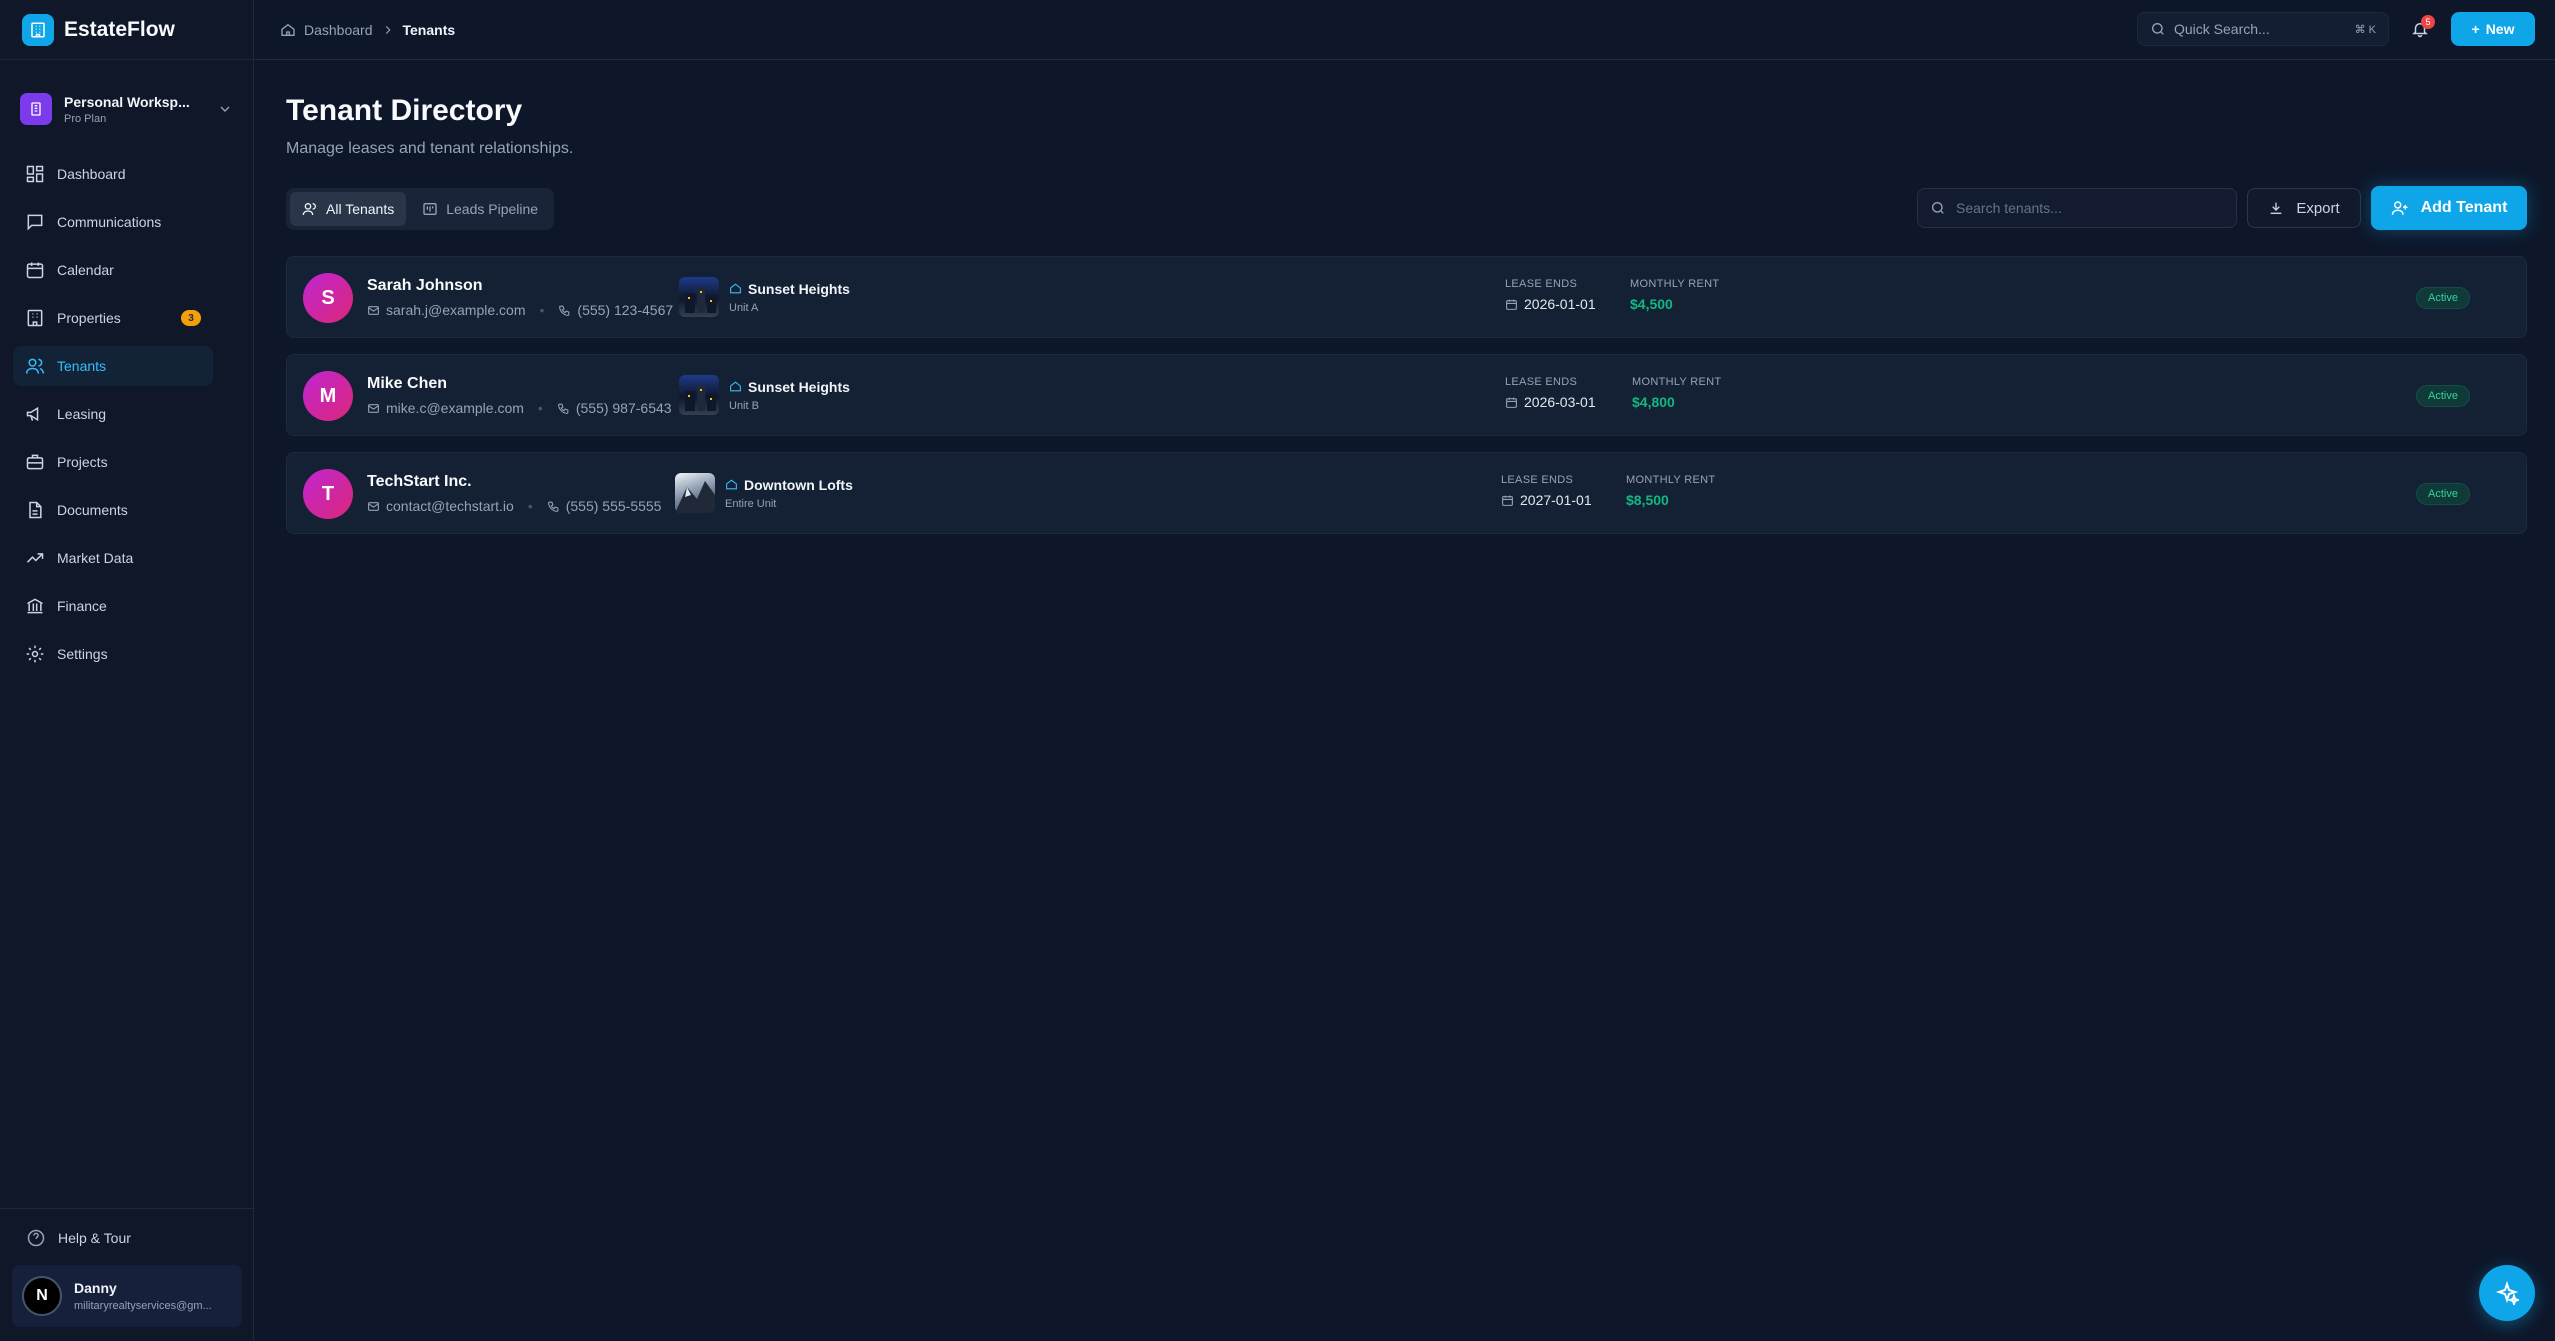 The image size is (2555, 1341). What do you see at coordinates (1647, 500) in the screenshot?
I see `monthly-rent-value: $8,500` at bounding box center [1647, 500].